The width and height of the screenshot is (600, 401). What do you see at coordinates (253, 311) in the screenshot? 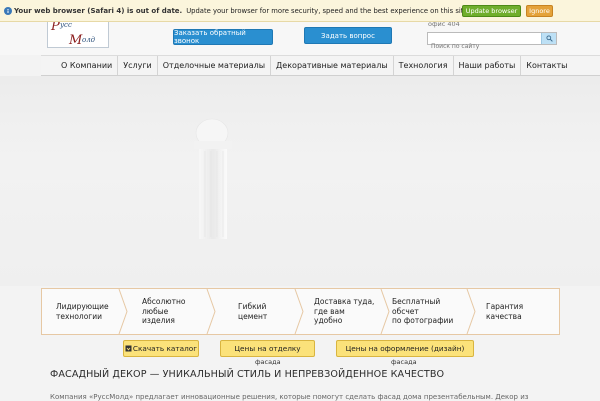
I see `feature-item: Гибкий цемент` at bounding box center [253, 311].